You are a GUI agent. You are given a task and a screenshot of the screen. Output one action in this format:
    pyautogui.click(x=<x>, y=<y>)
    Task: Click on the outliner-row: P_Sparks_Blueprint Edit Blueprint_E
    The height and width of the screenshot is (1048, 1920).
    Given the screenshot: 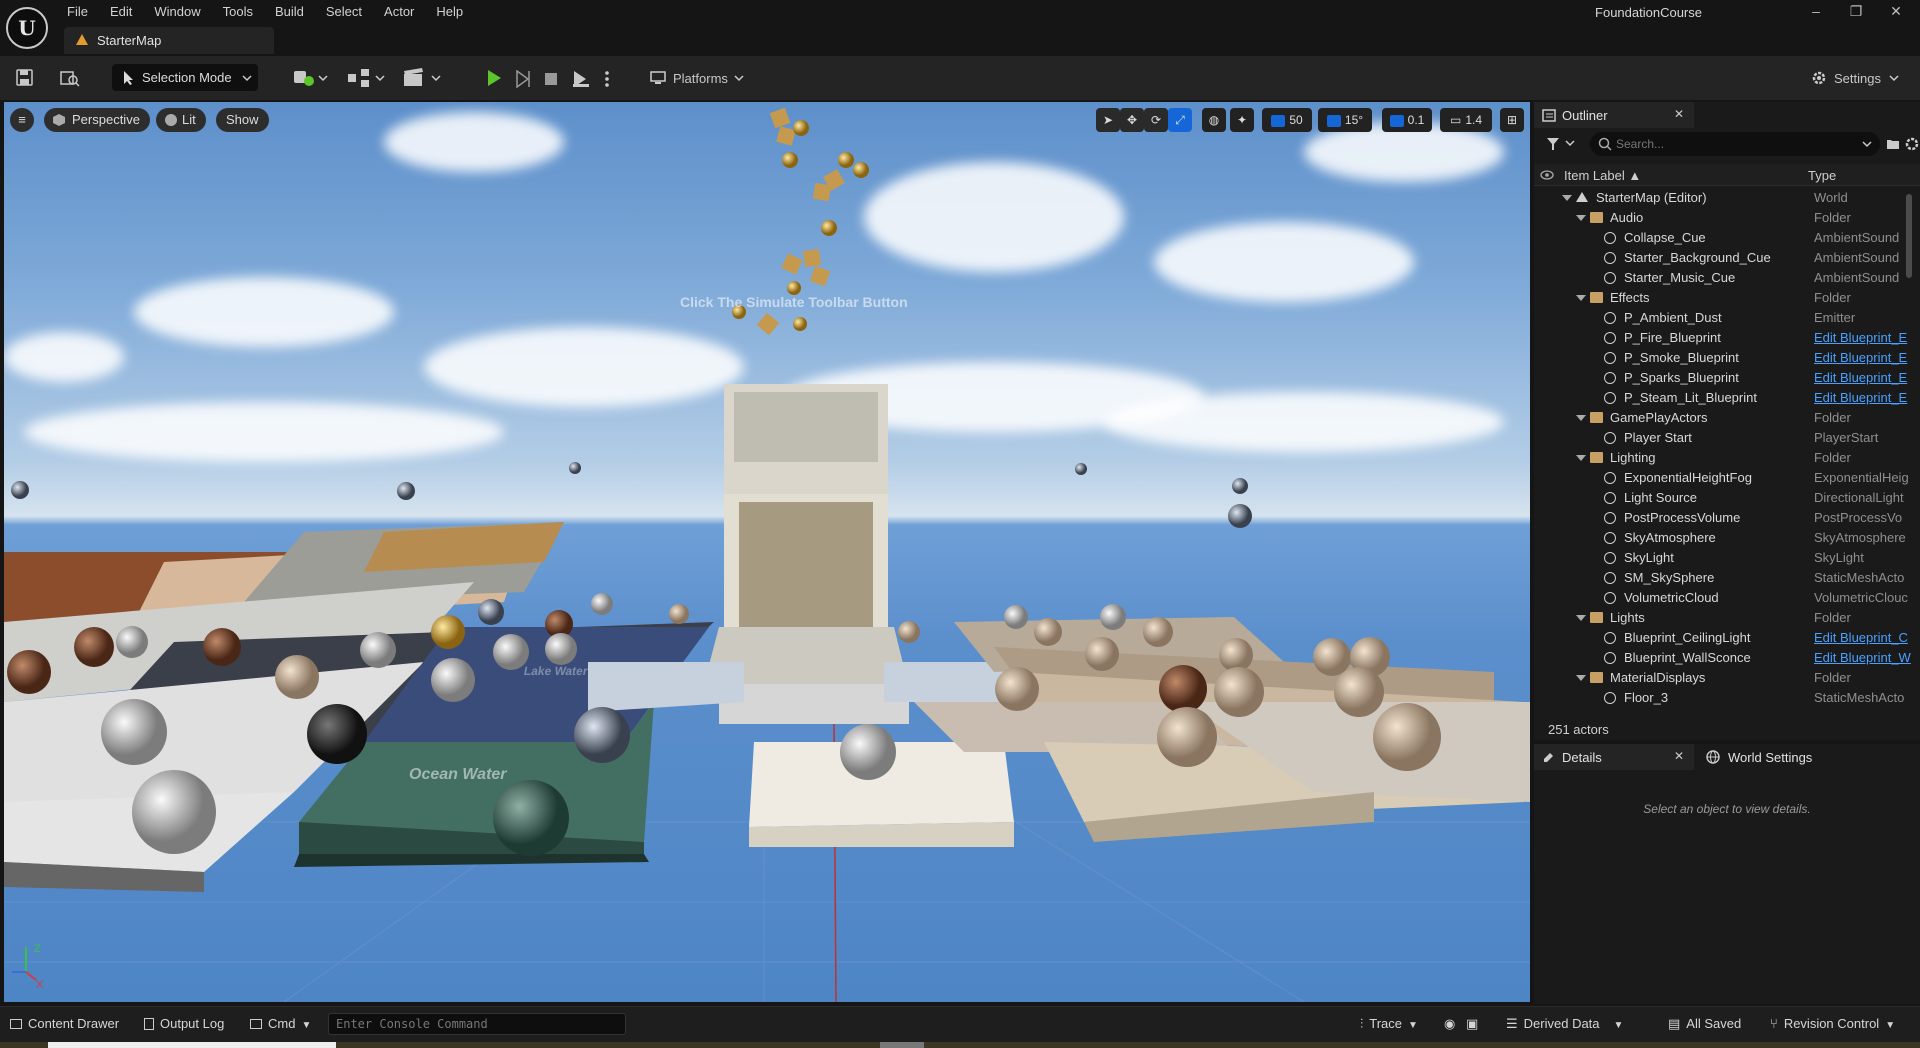 What is the action you would take?
    pyautogui.click(x=1724, y=378)
    